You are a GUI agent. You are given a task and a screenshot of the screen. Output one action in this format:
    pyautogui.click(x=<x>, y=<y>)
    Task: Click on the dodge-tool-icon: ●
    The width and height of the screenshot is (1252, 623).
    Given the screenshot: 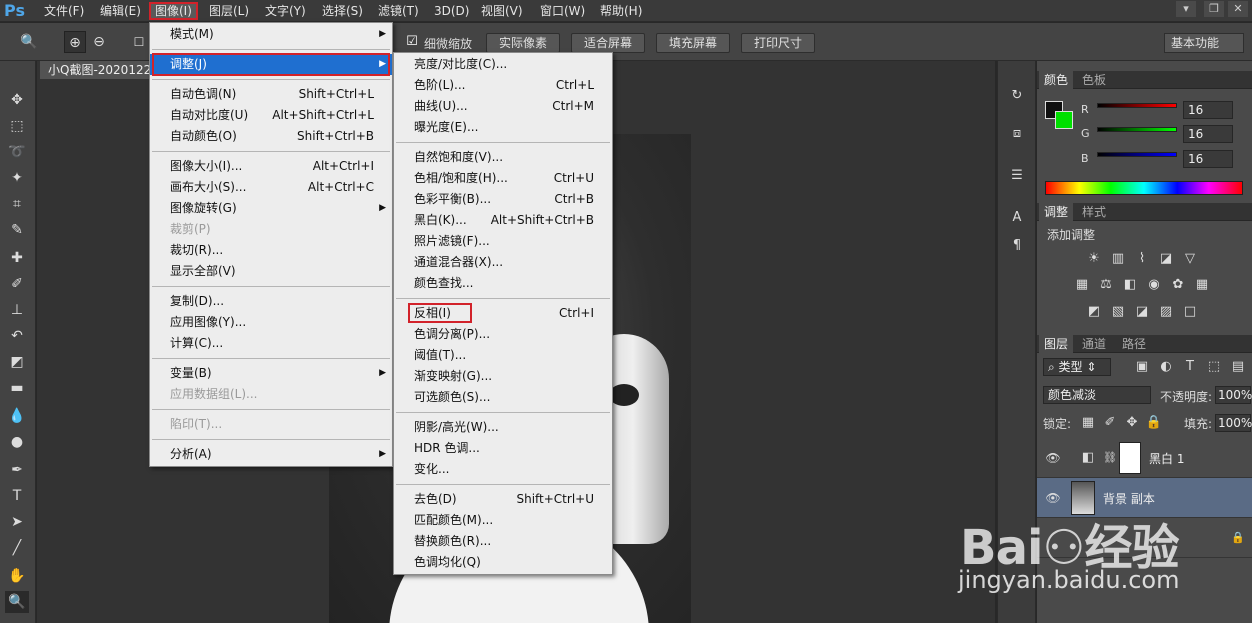 What is the action you would take?
    pyautogui.click(x=17, y=442)
    